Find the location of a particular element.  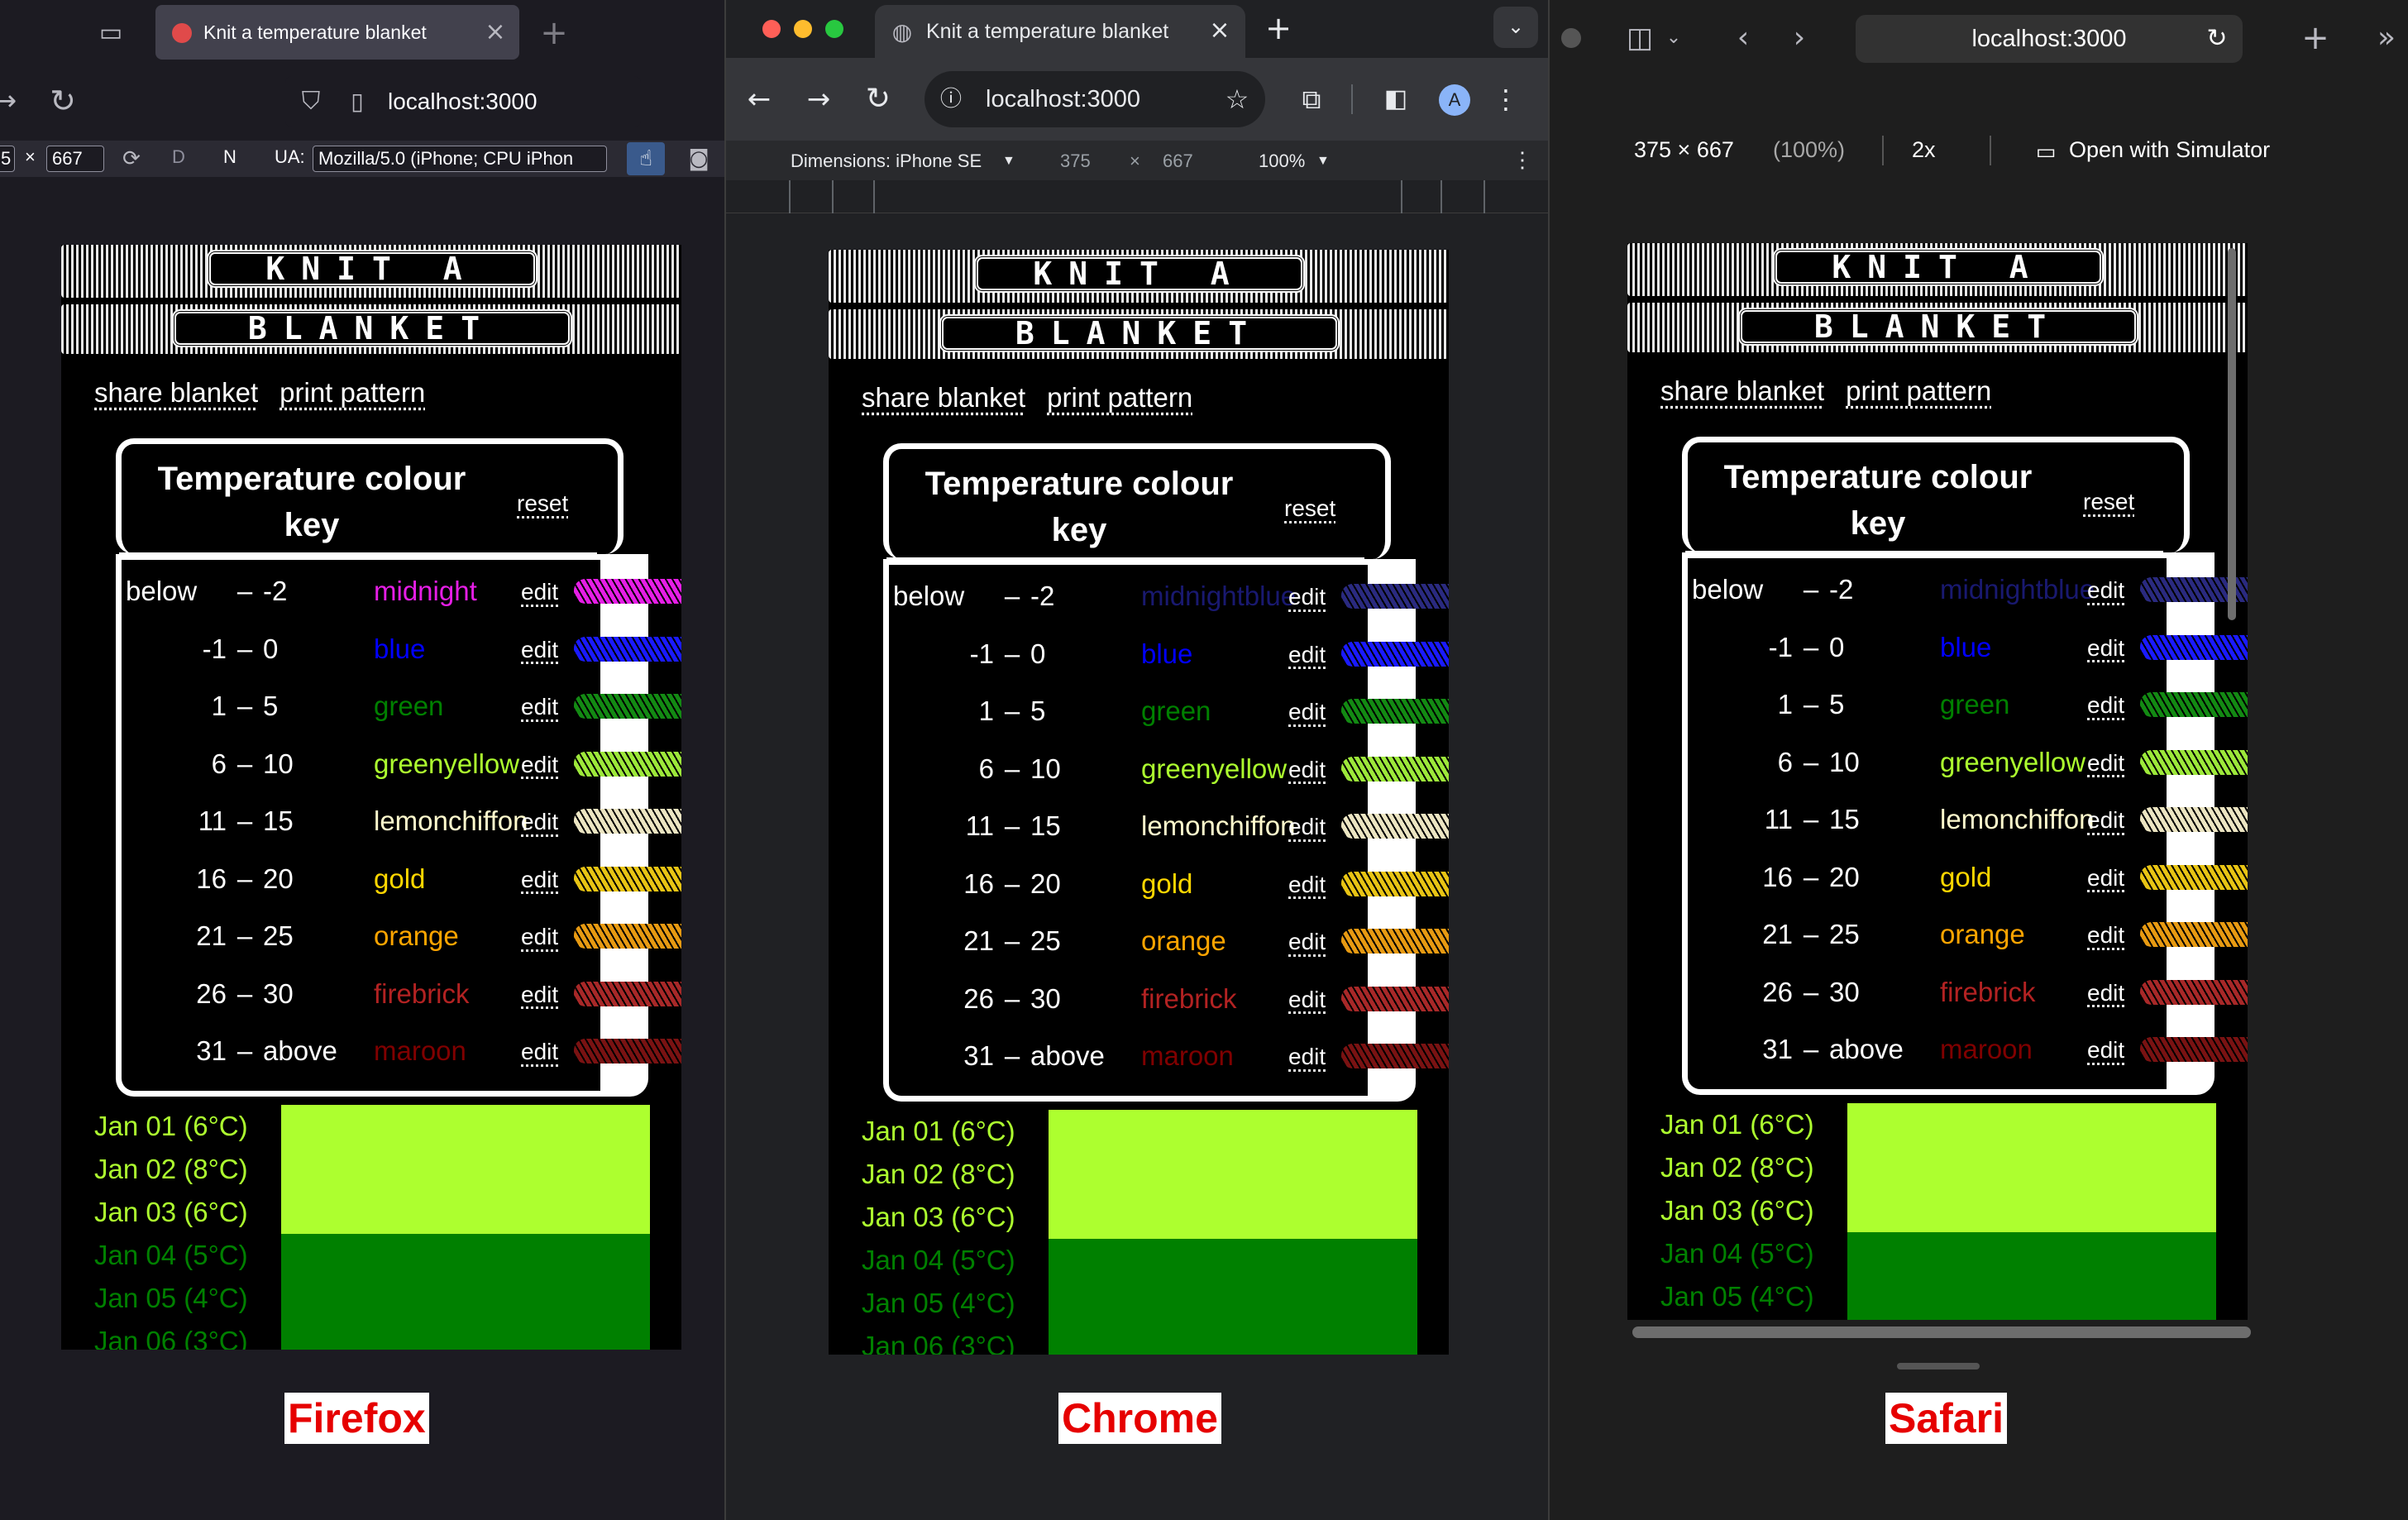

side-panel-icon: ◧ is located at coordinates (1396, 99).